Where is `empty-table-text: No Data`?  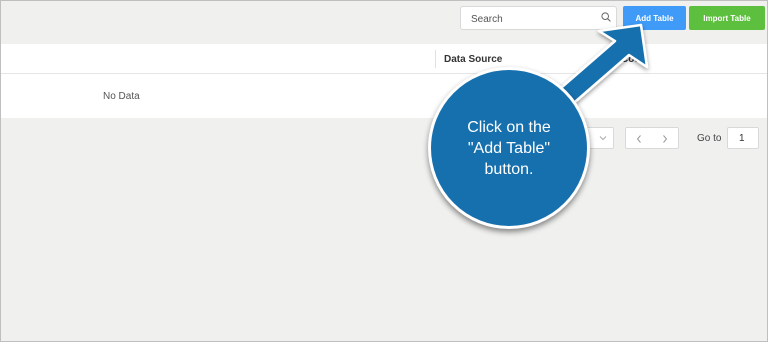
empty-table-text: No Data is located at coordinates (121, 96).